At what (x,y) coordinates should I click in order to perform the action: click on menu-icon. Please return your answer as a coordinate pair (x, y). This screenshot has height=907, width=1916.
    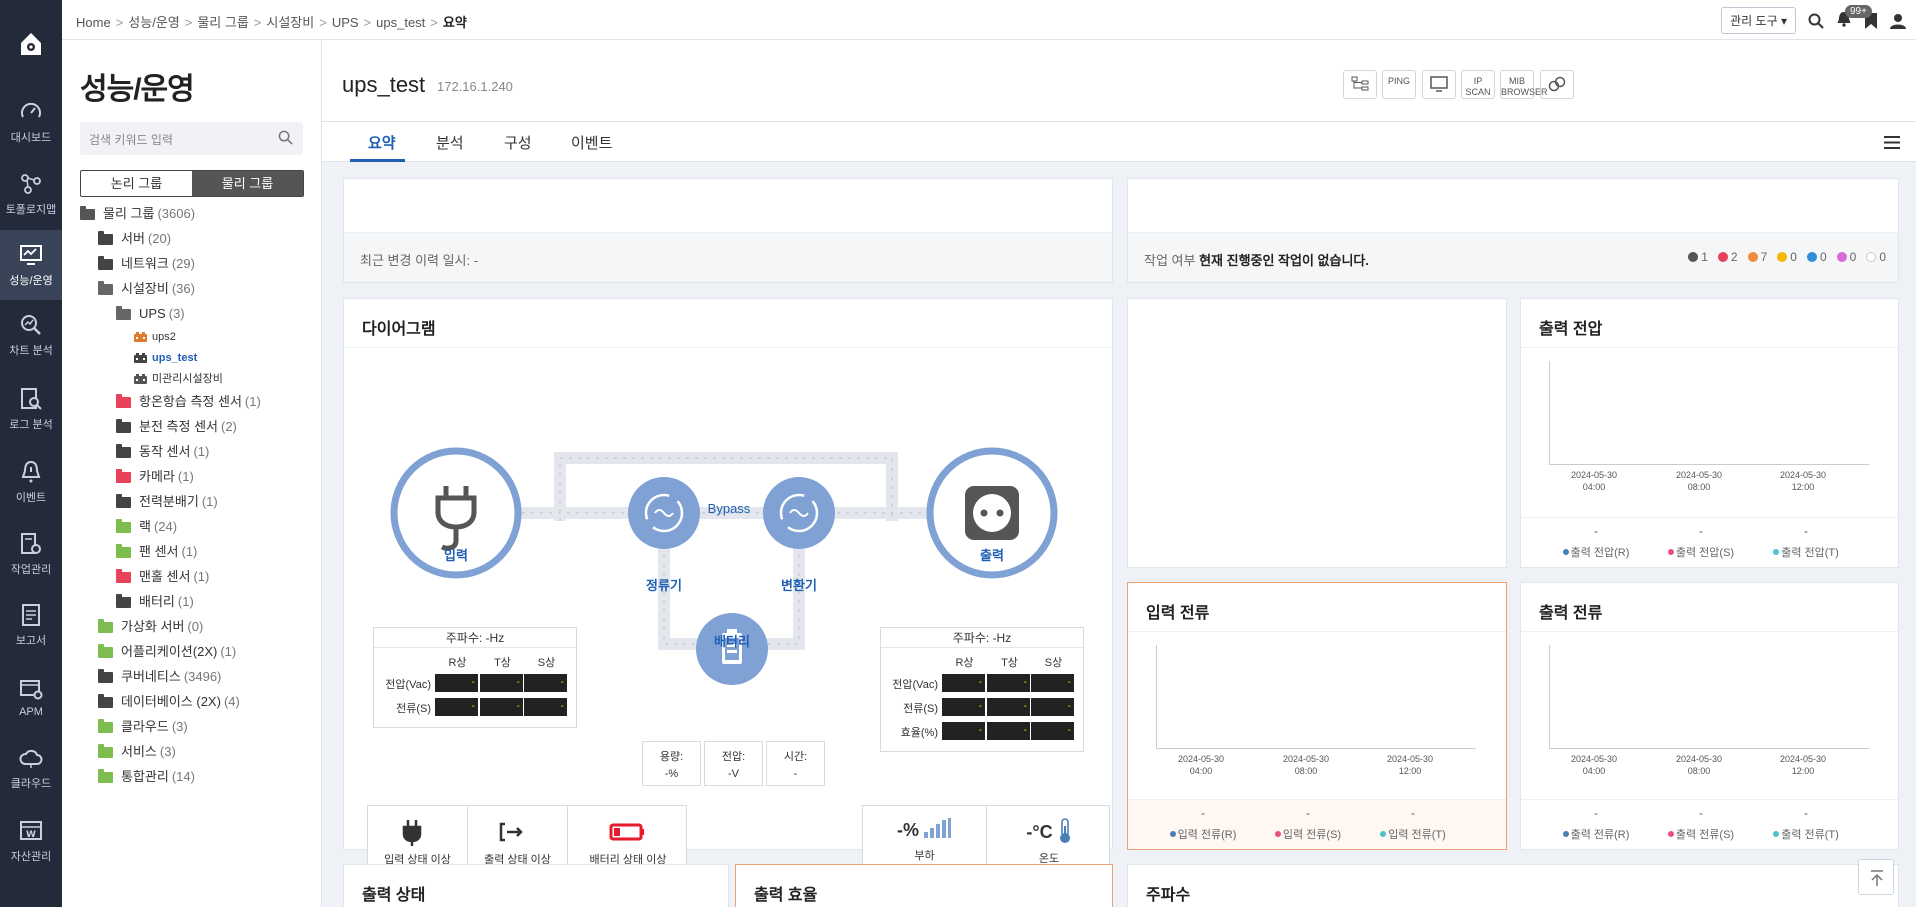
    Looking at the image, I should click on (1892, 142).